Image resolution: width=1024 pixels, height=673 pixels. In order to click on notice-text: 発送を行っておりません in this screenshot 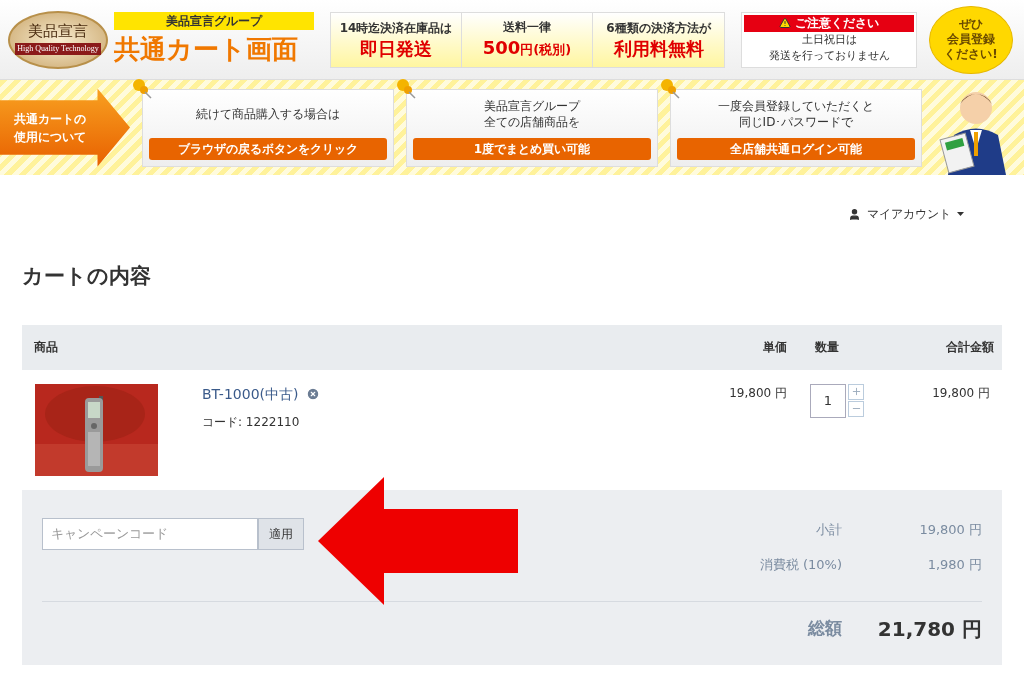, I will do `click(829, 55)`.